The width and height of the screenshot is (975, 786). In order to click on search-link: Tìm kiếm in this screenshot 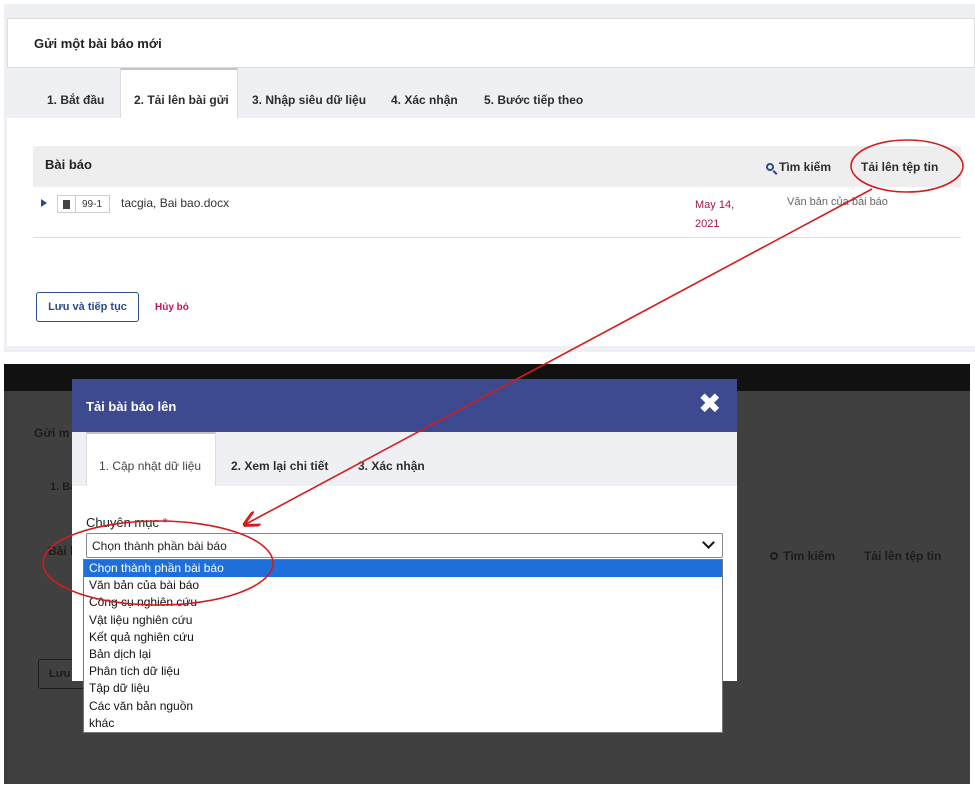, I will do `click(799, 167)`.